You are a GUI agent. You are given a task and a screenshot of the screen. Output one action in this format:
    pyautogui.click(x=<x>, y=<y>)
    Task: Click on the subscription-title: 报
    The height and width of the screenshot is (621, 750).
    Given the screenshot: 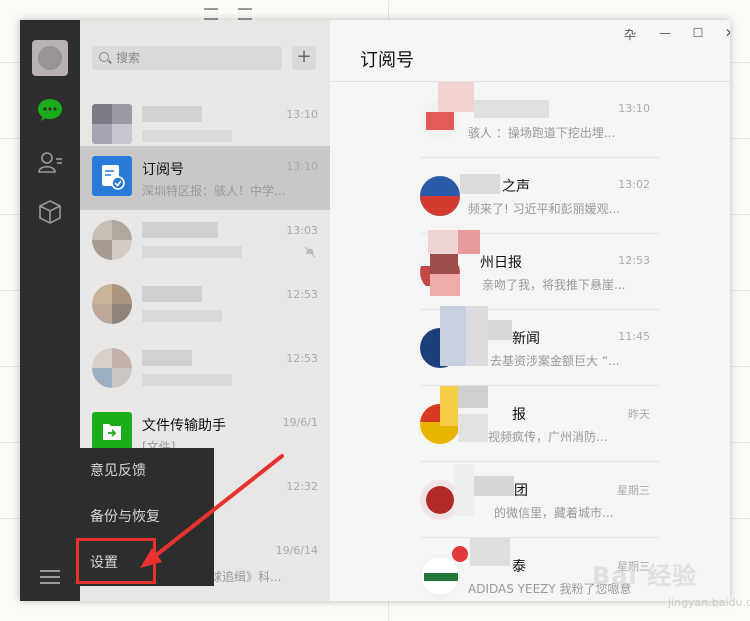 What is the action you would take?
    pyautogui.click(x=519, y=415)
    